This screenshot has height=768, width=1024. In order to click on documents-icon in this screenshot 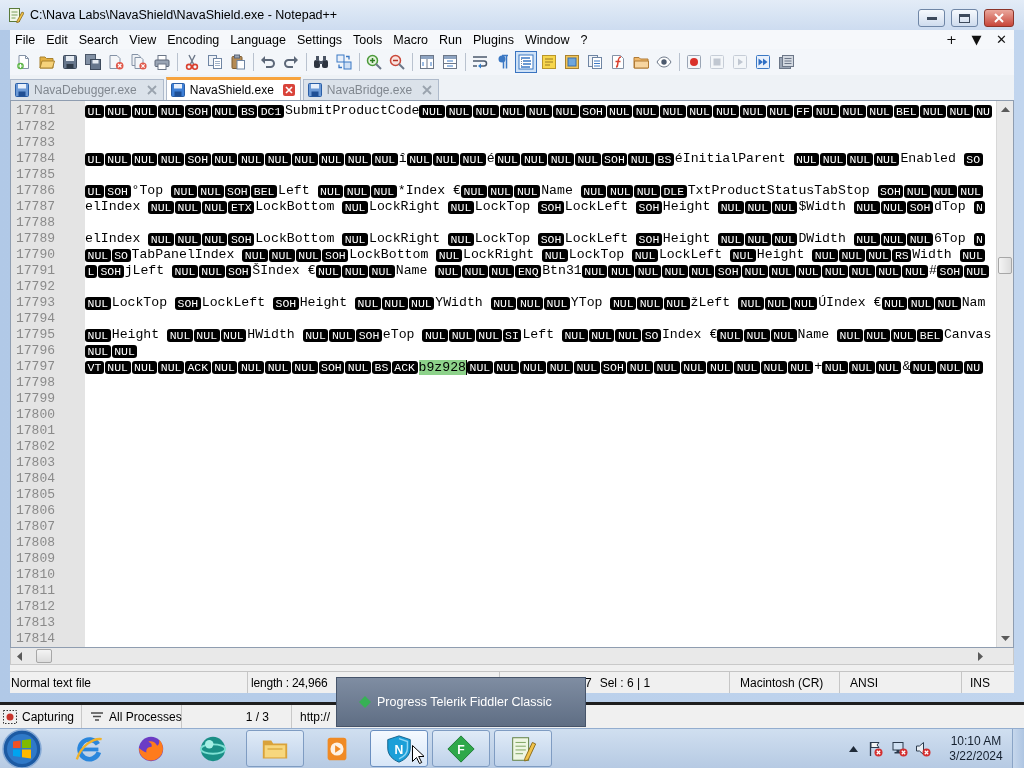, I will do `click(595, 62)`.